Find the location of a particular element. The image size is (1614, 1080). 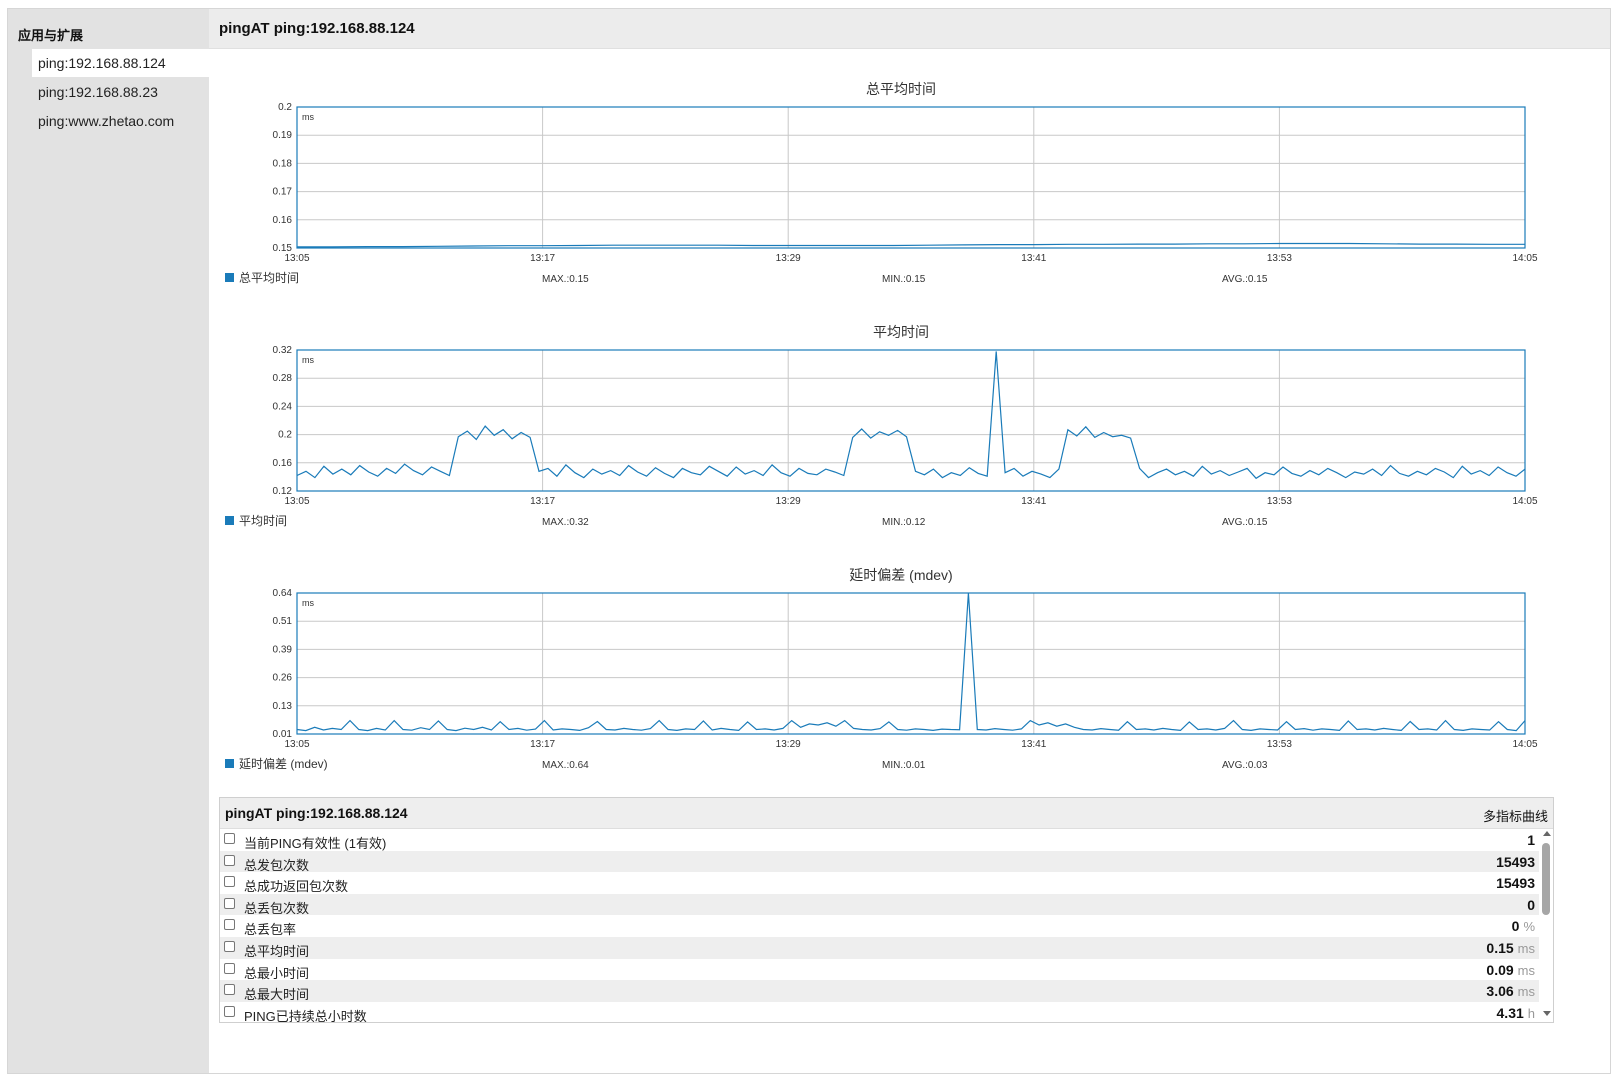

metric-label: 总平均时间 is located at coordinates (277, 951).